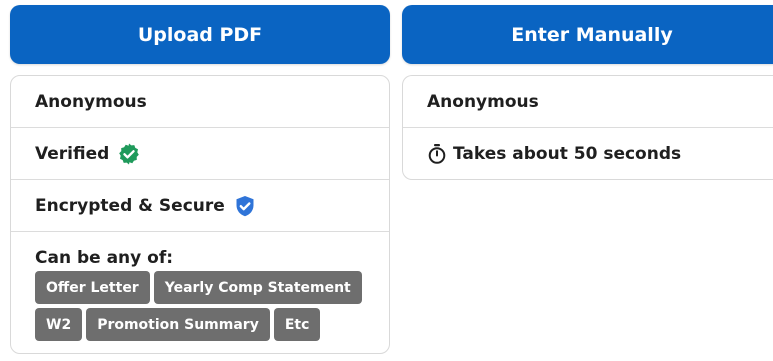  What do you see at coordinates (297, 324) in the screenshot?
I see `tag-etc: Etc` at bounding box center [297, 324].